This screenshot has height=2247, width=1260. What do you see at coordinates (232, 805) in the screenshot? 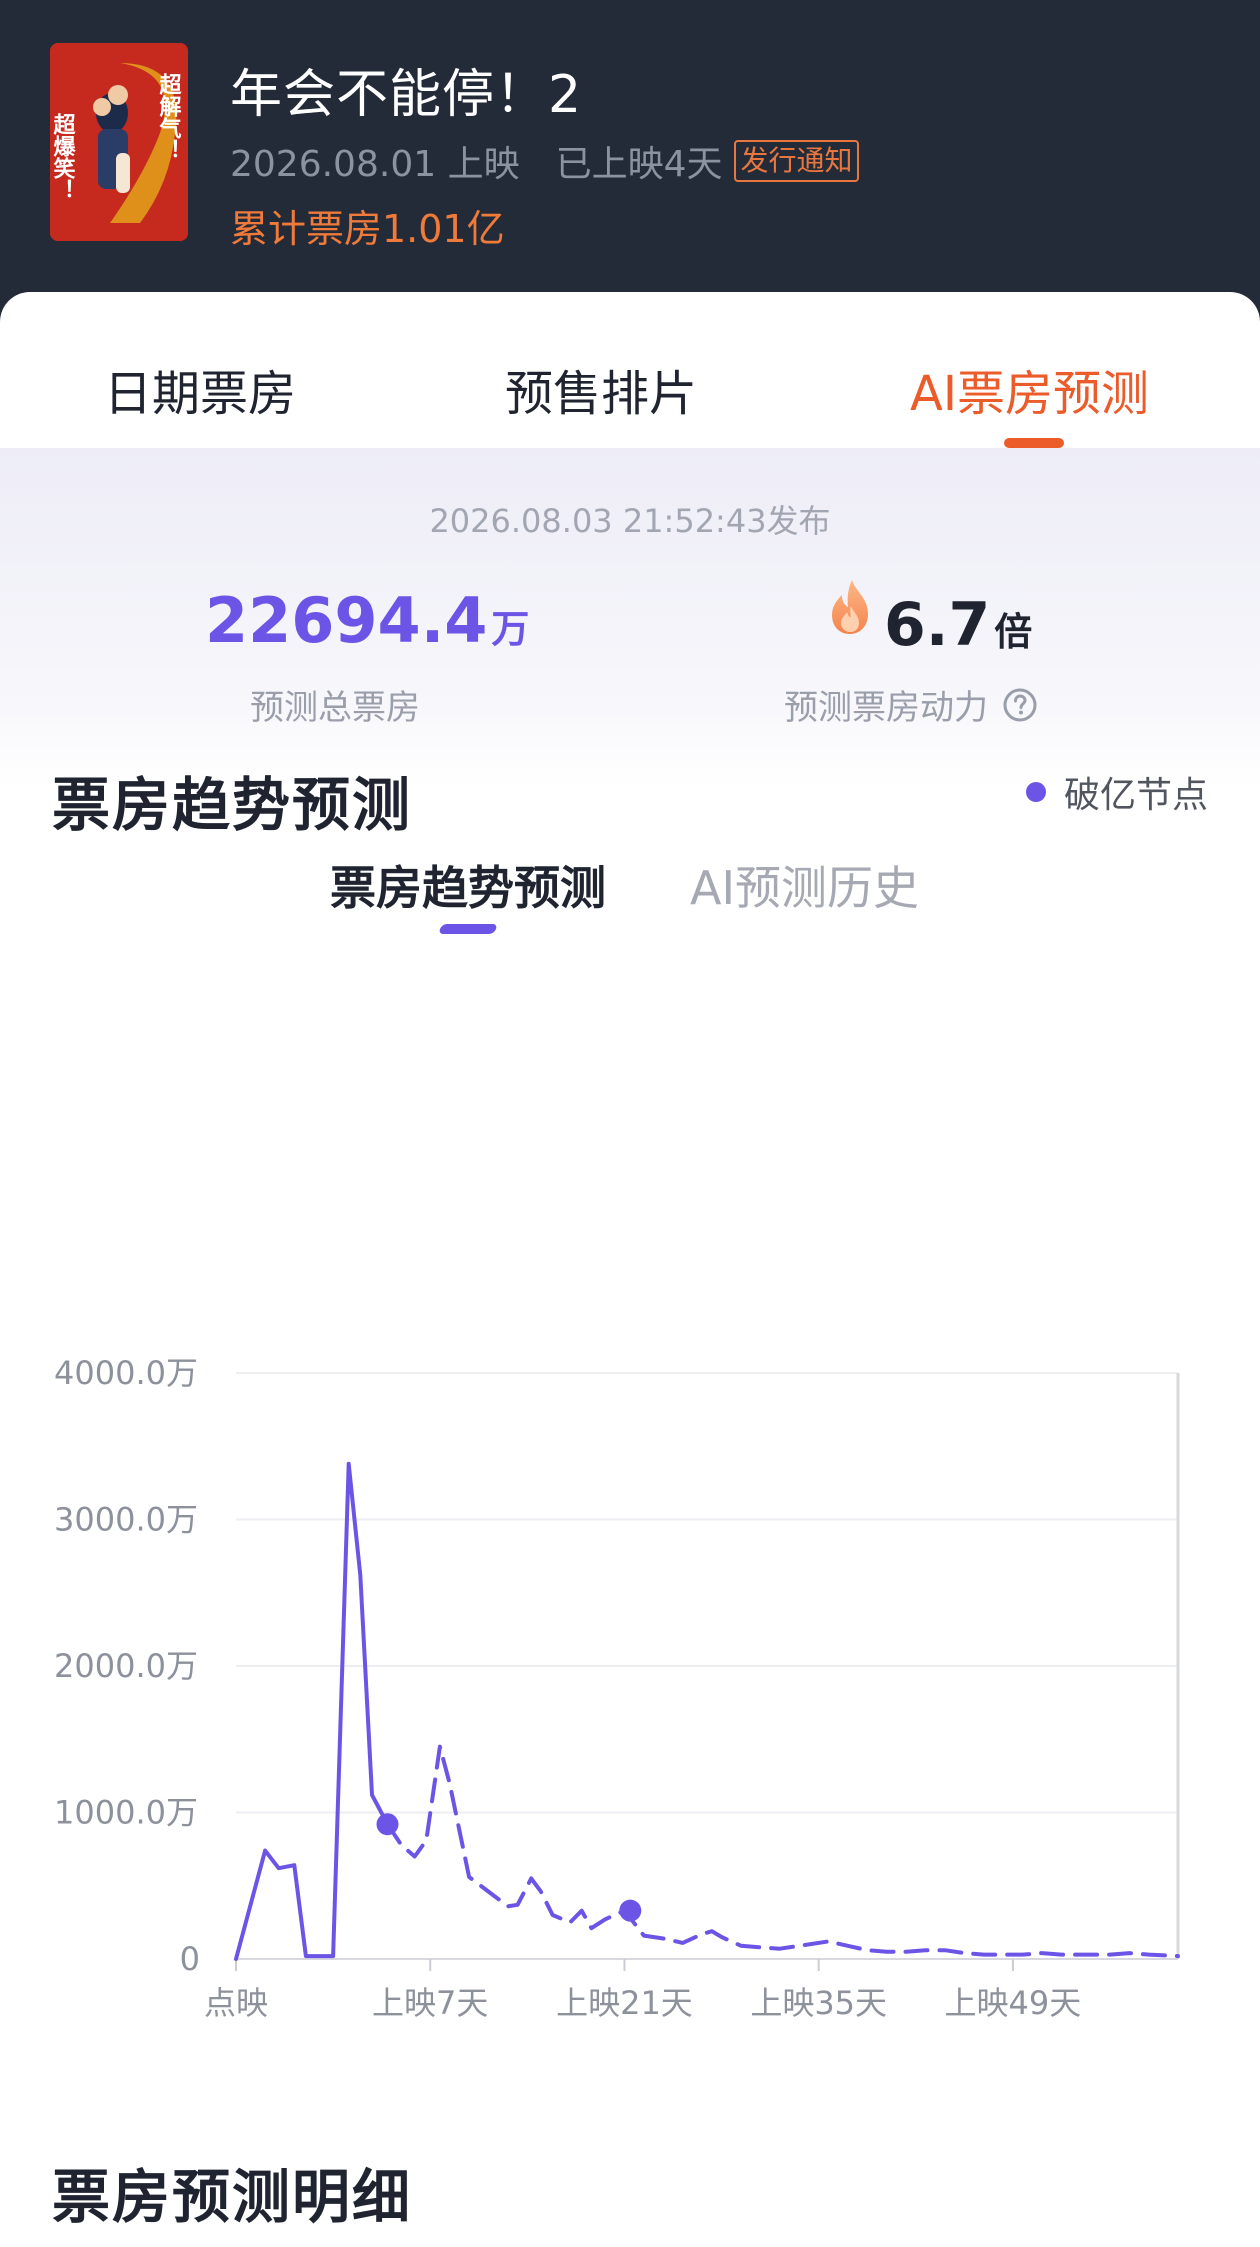
I see `trend-section-title: 票房趋势预测` at bounding box center [232, 805].